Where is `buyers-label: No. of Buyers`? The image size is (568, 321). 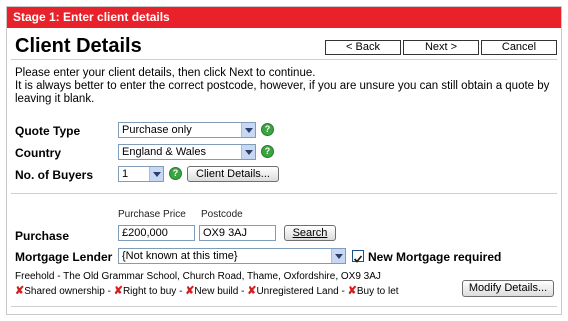
buyers-label: No. of Buyers is located at coordinates (54, 175).